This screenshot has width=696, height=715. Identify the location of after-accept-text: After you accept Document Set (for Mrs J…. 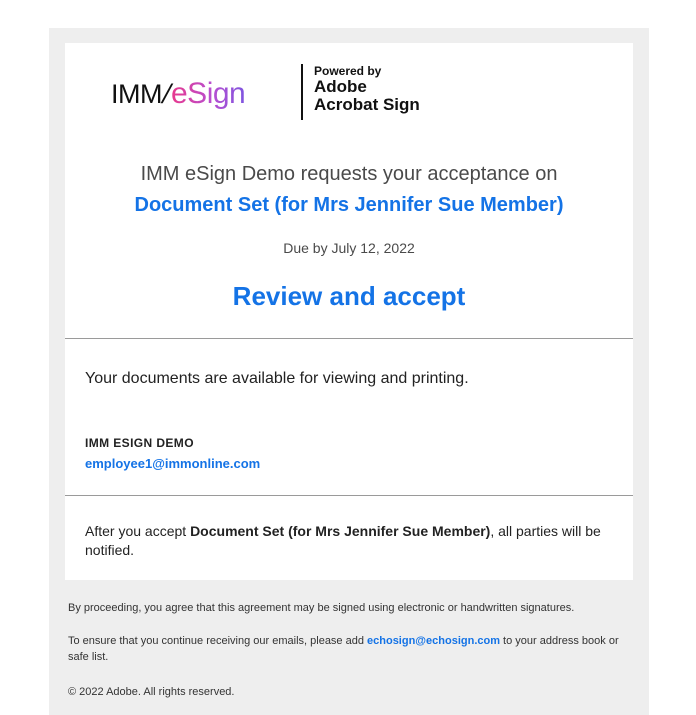
(345, 541).